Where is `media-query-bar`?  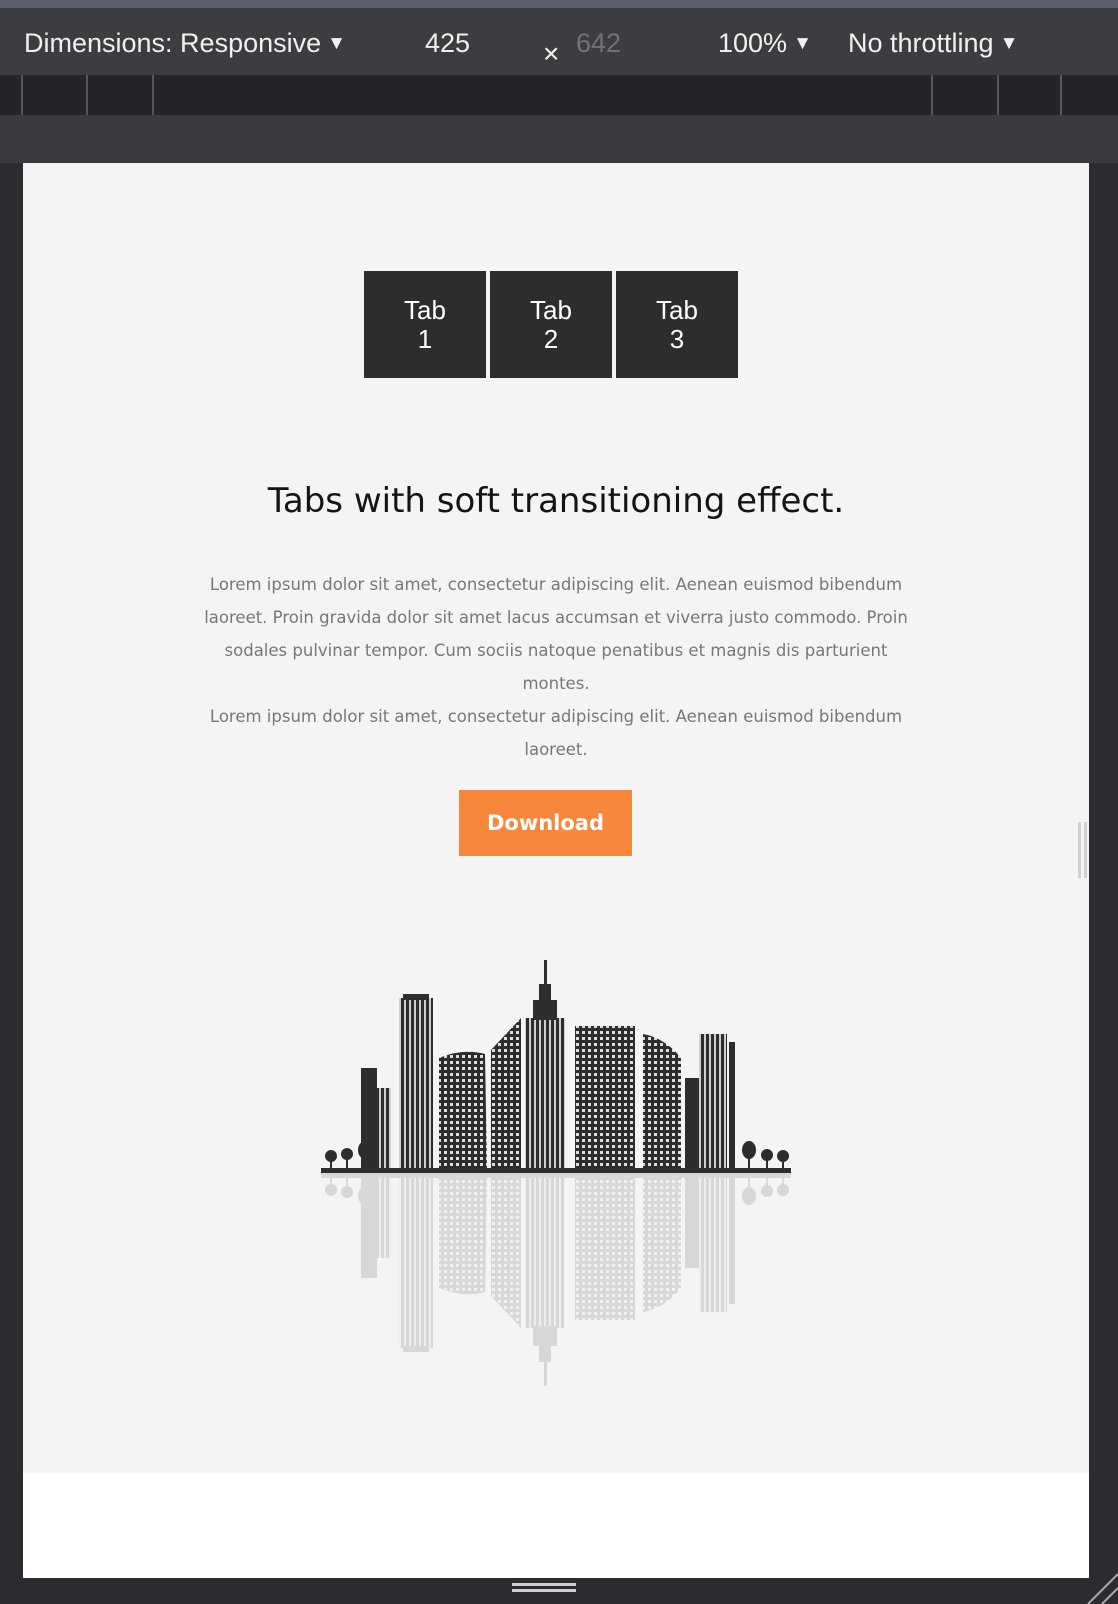
media-query-bar is located at coordinates (559, 95).